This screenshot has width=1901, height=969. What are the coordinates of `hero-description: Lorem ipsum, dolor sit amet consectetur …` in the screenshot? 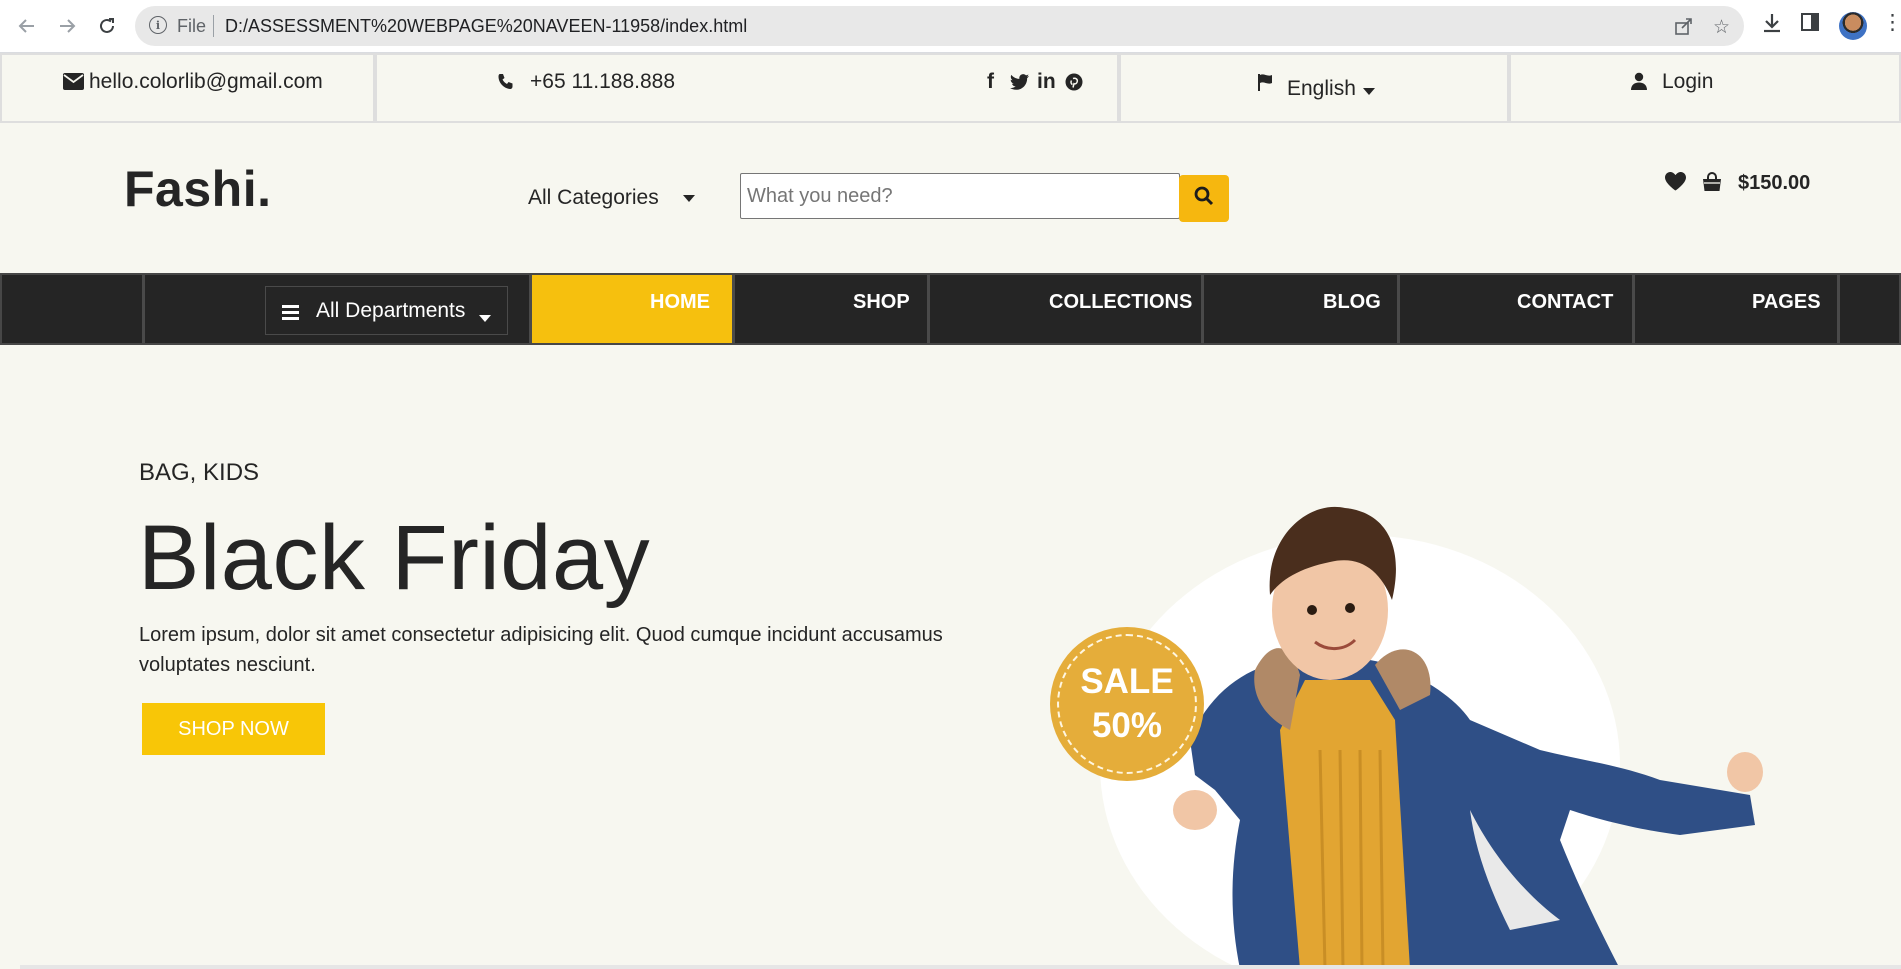 It's located at (541, 650).